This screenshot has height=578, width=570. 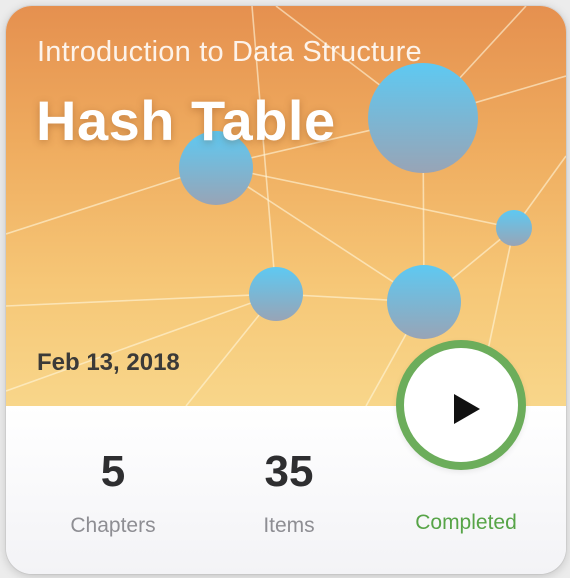 What do you see at coordinates (113, 525) in the screenshot?
I see `chapters-label: Chapters` at bounding box center [113, 525].